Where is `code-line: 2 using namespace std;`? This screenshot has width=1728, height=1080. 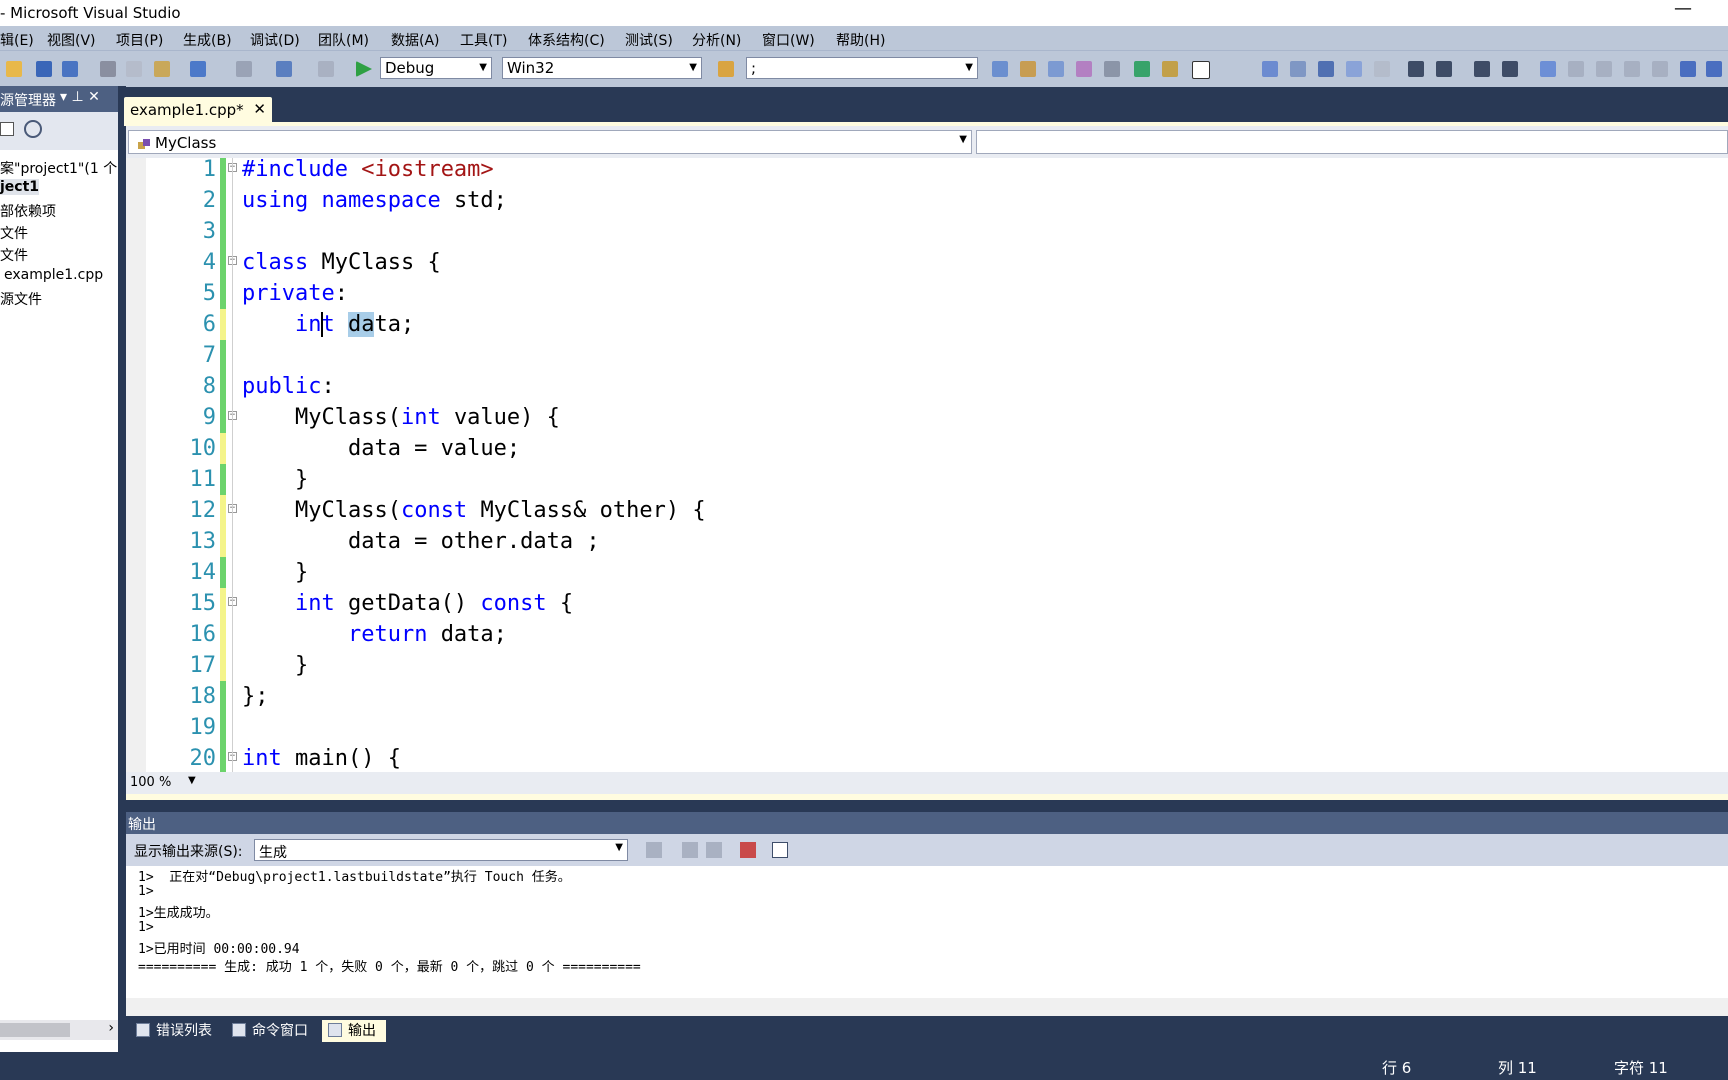 code-line: 2 using namespace std; is located at coordinates (927, 200).